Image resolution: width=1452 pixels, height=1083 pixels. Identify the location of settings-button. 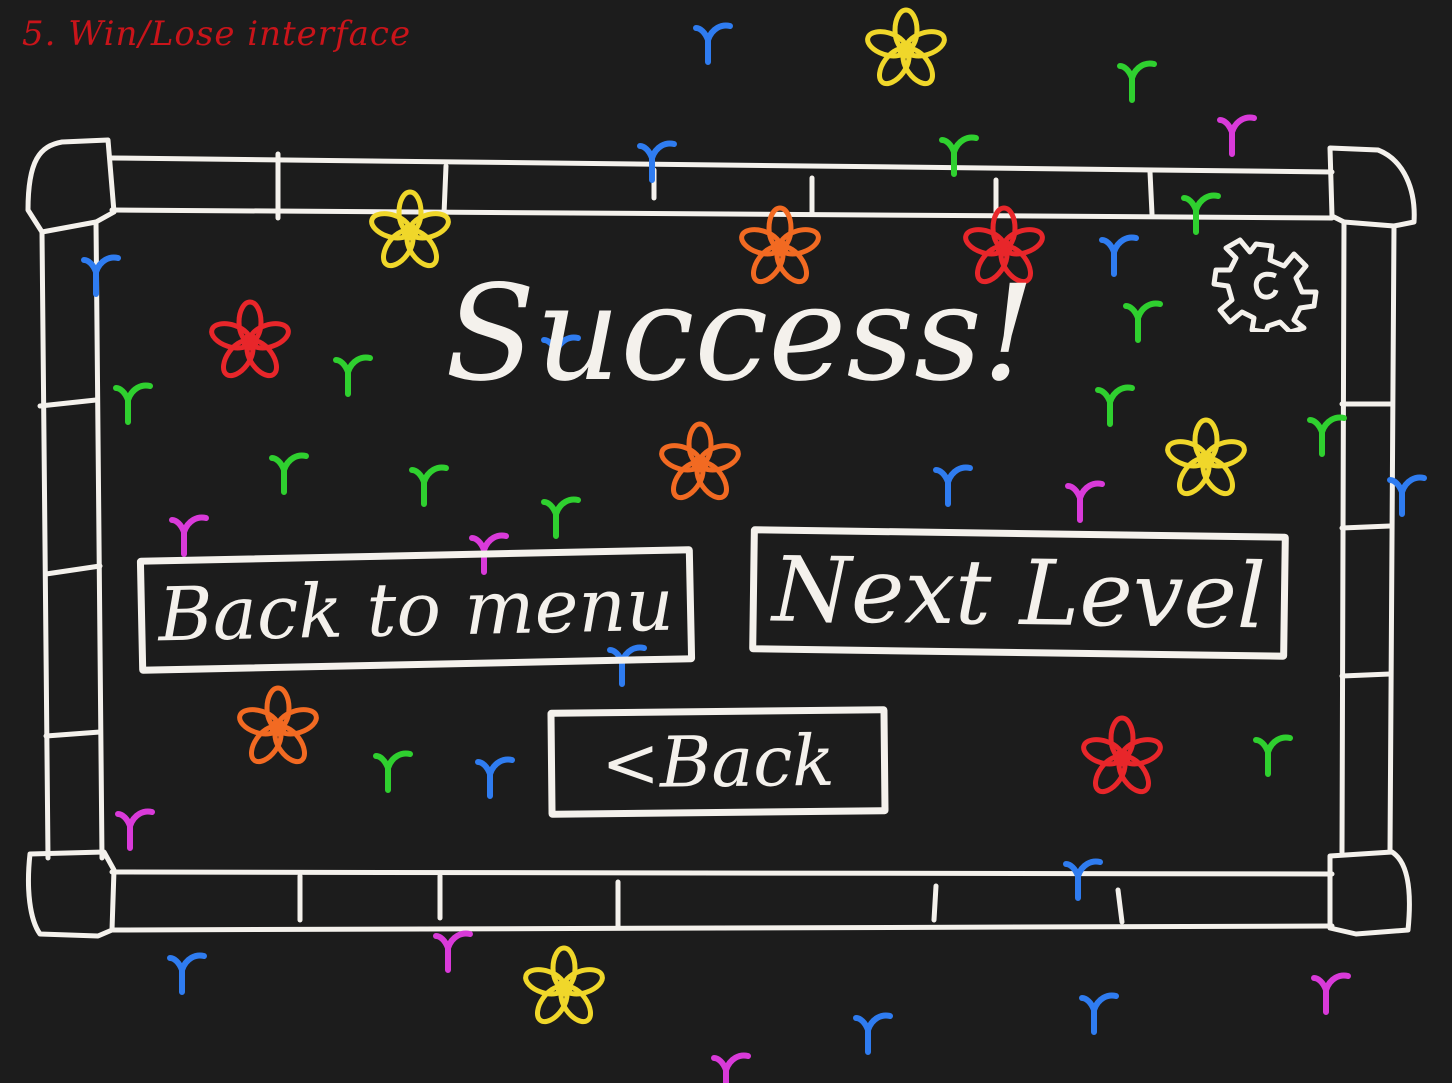
(1266, 285).